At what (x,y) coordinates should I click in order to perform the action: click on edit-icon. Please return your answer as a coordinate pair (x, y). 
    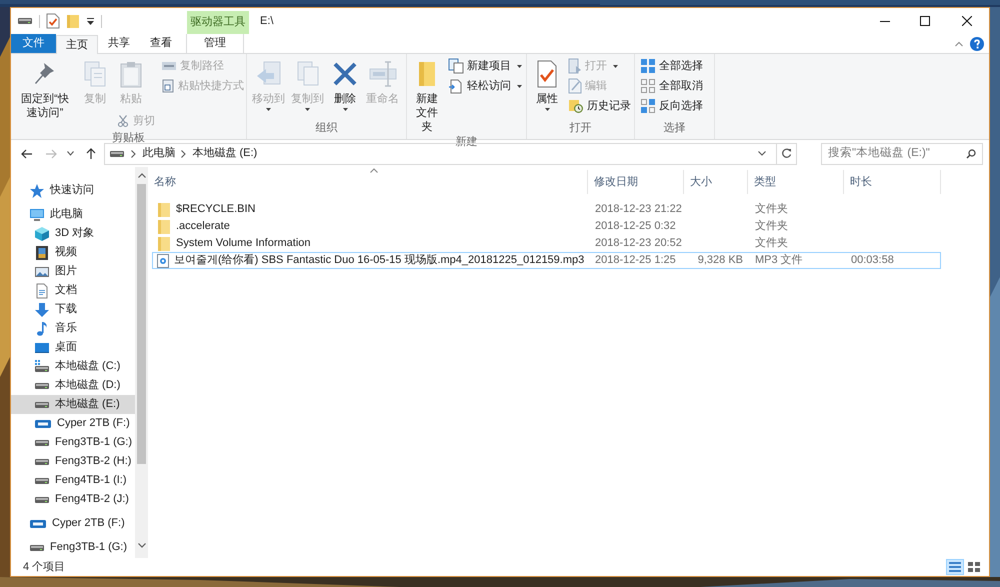
    Looking at the image, I should click on (575, 86).